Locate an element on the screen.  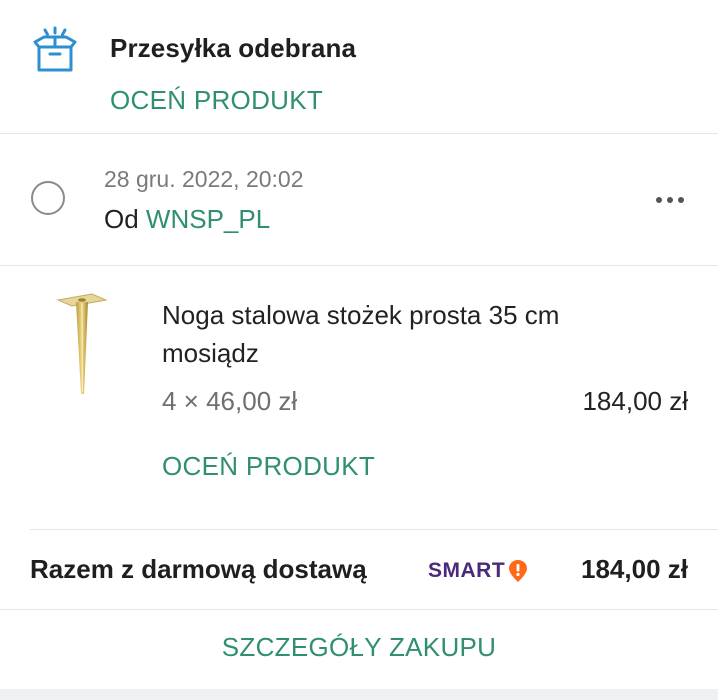
order-select-radio is located at coordinates (48, 198).